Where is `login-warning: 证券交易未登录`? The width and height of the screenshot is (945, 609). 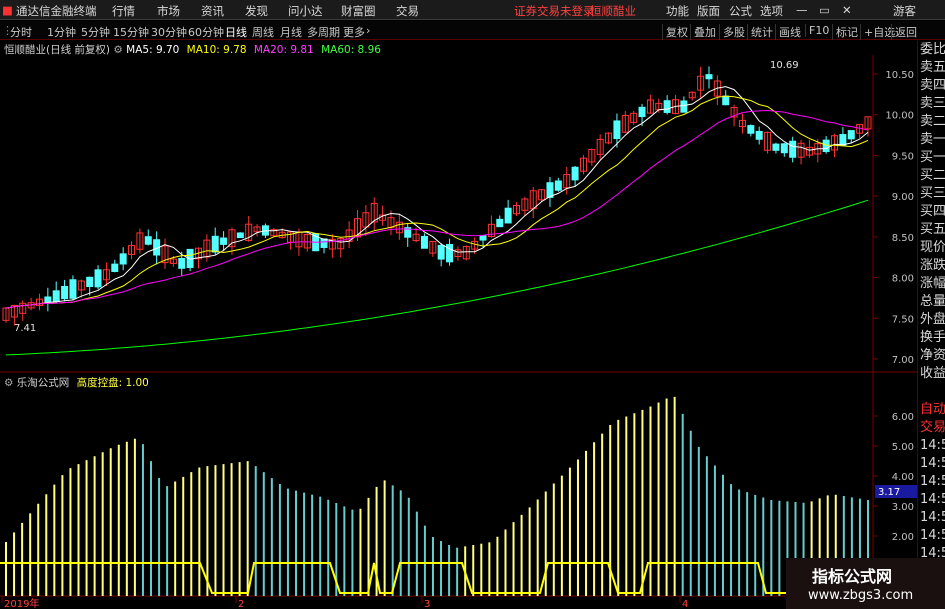 login-warning: 证券交易未登录 is located at coordinates (554, 11).